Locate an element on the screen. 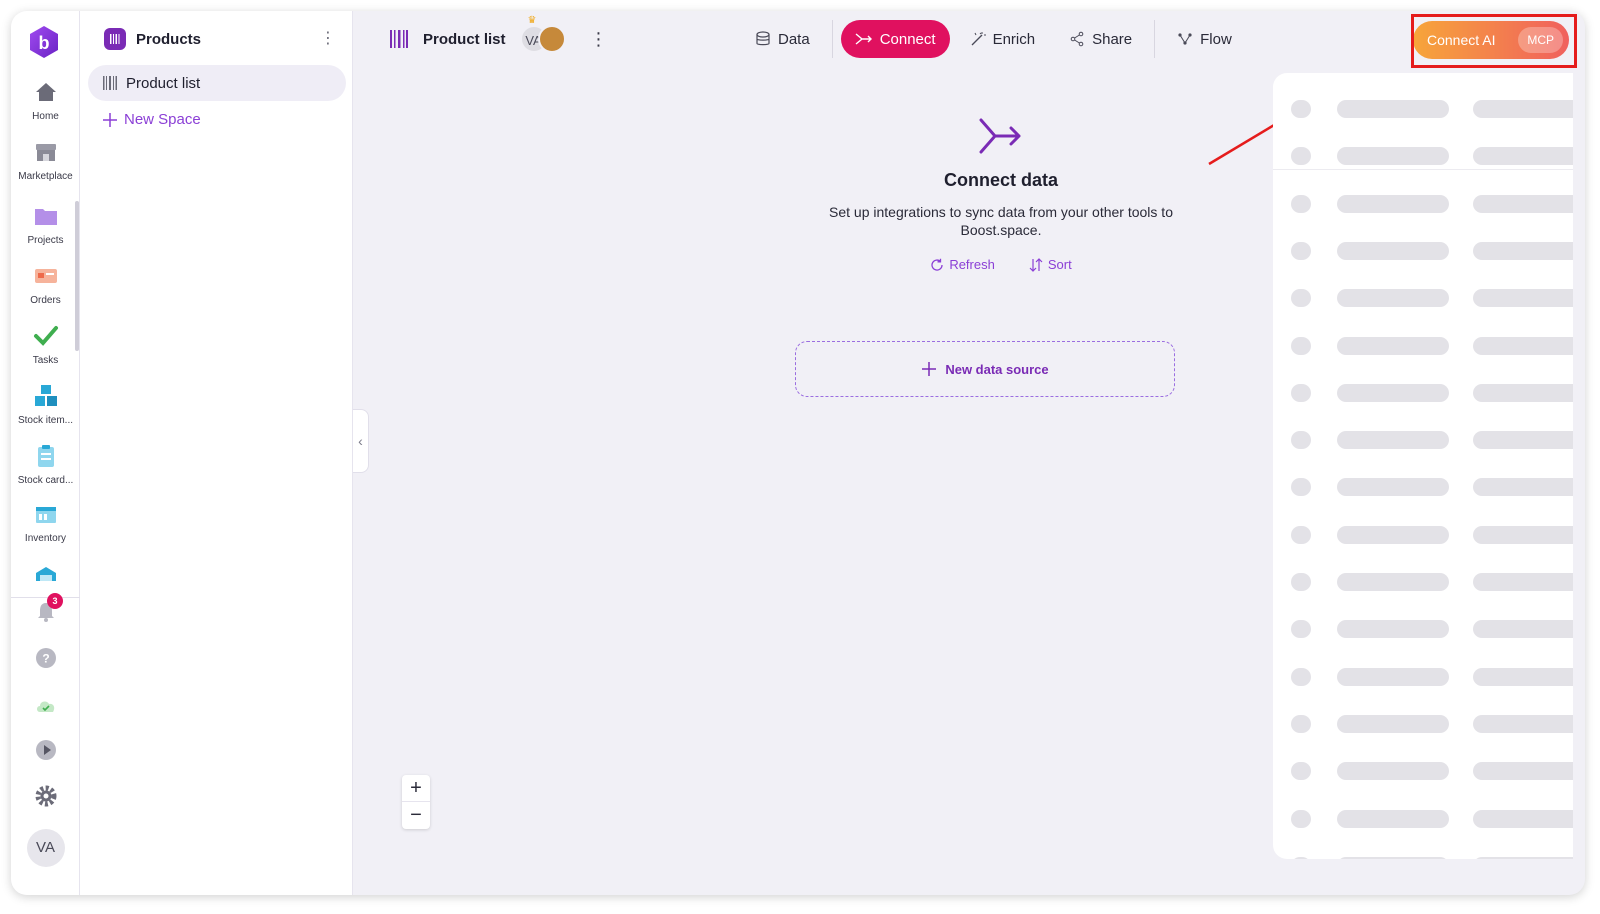 The height and width of the screenshot is (914, 1600). connect-icon is located at coordinates (863, 39).